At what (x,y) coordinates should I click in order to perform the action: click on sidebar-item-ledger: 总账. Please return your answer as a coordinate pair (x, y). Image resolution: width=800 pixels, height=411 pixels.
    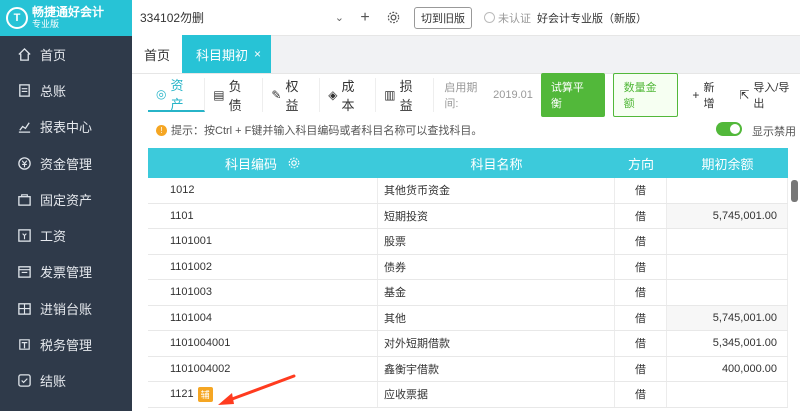
    Looking at the image, I should click on (66, 90).